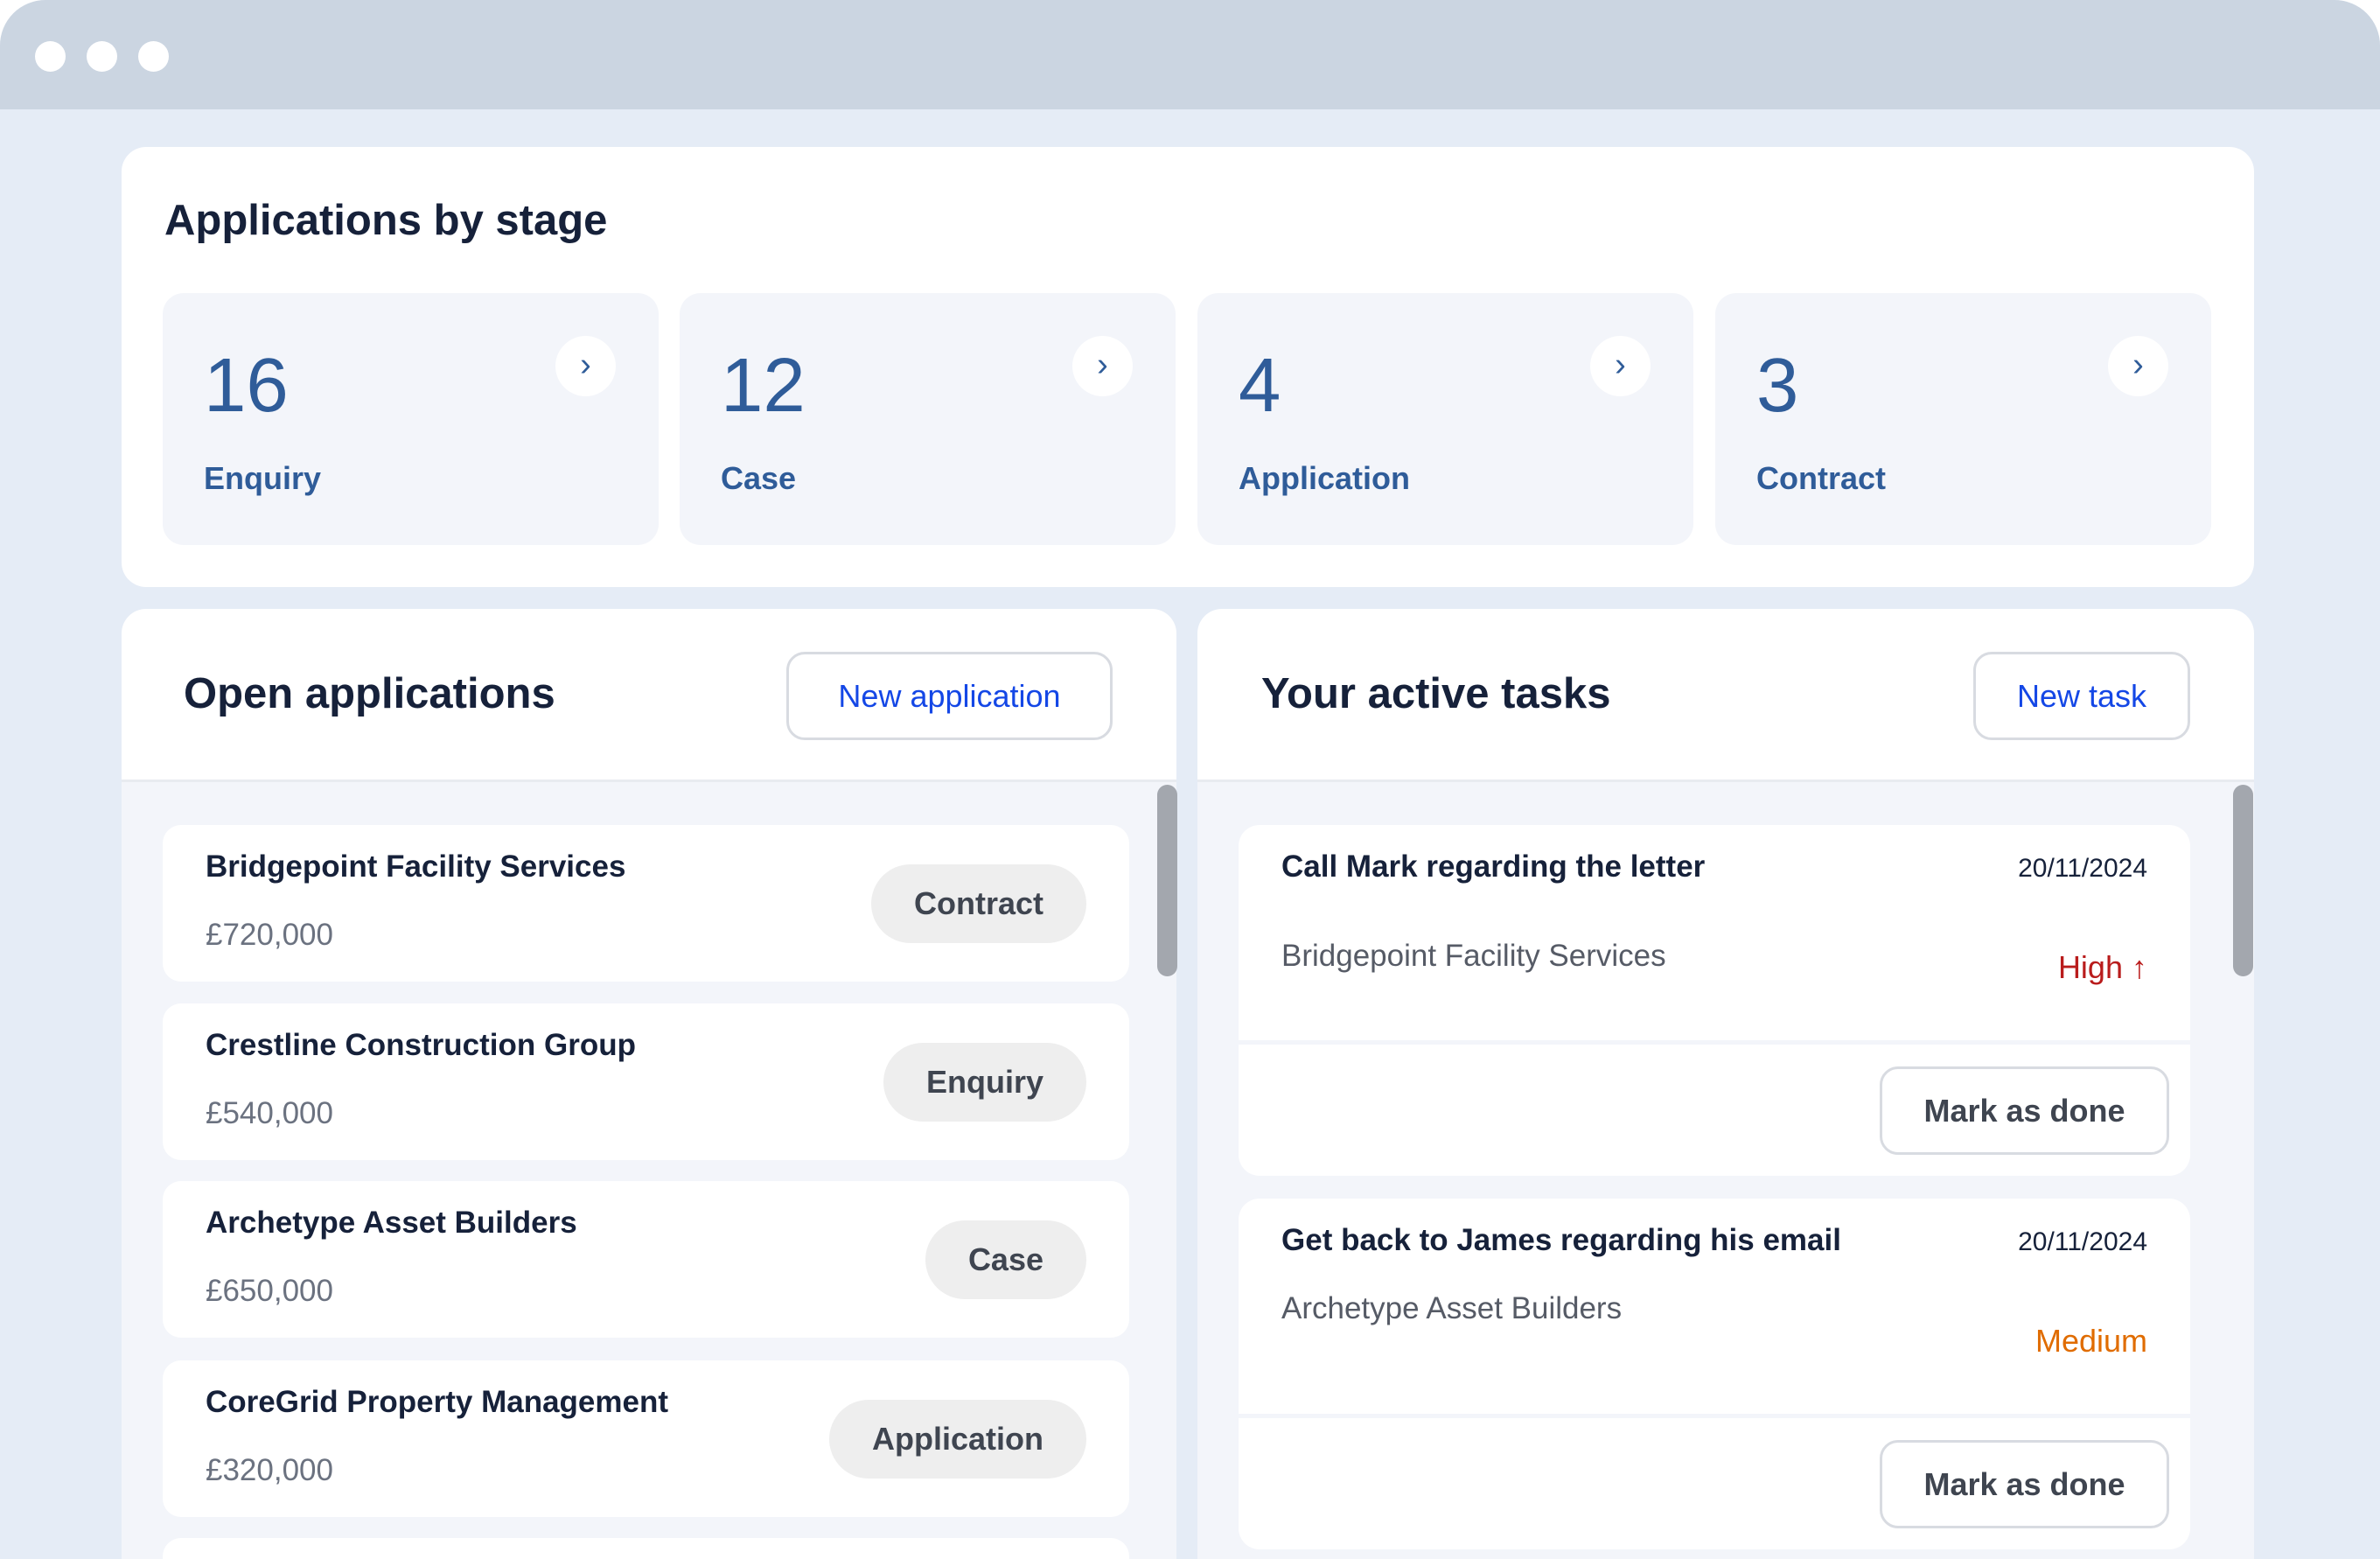 The height and width of the screenshot is (1559, 2380). I want to click on stage-badge: Case, so click(1005, 1259).